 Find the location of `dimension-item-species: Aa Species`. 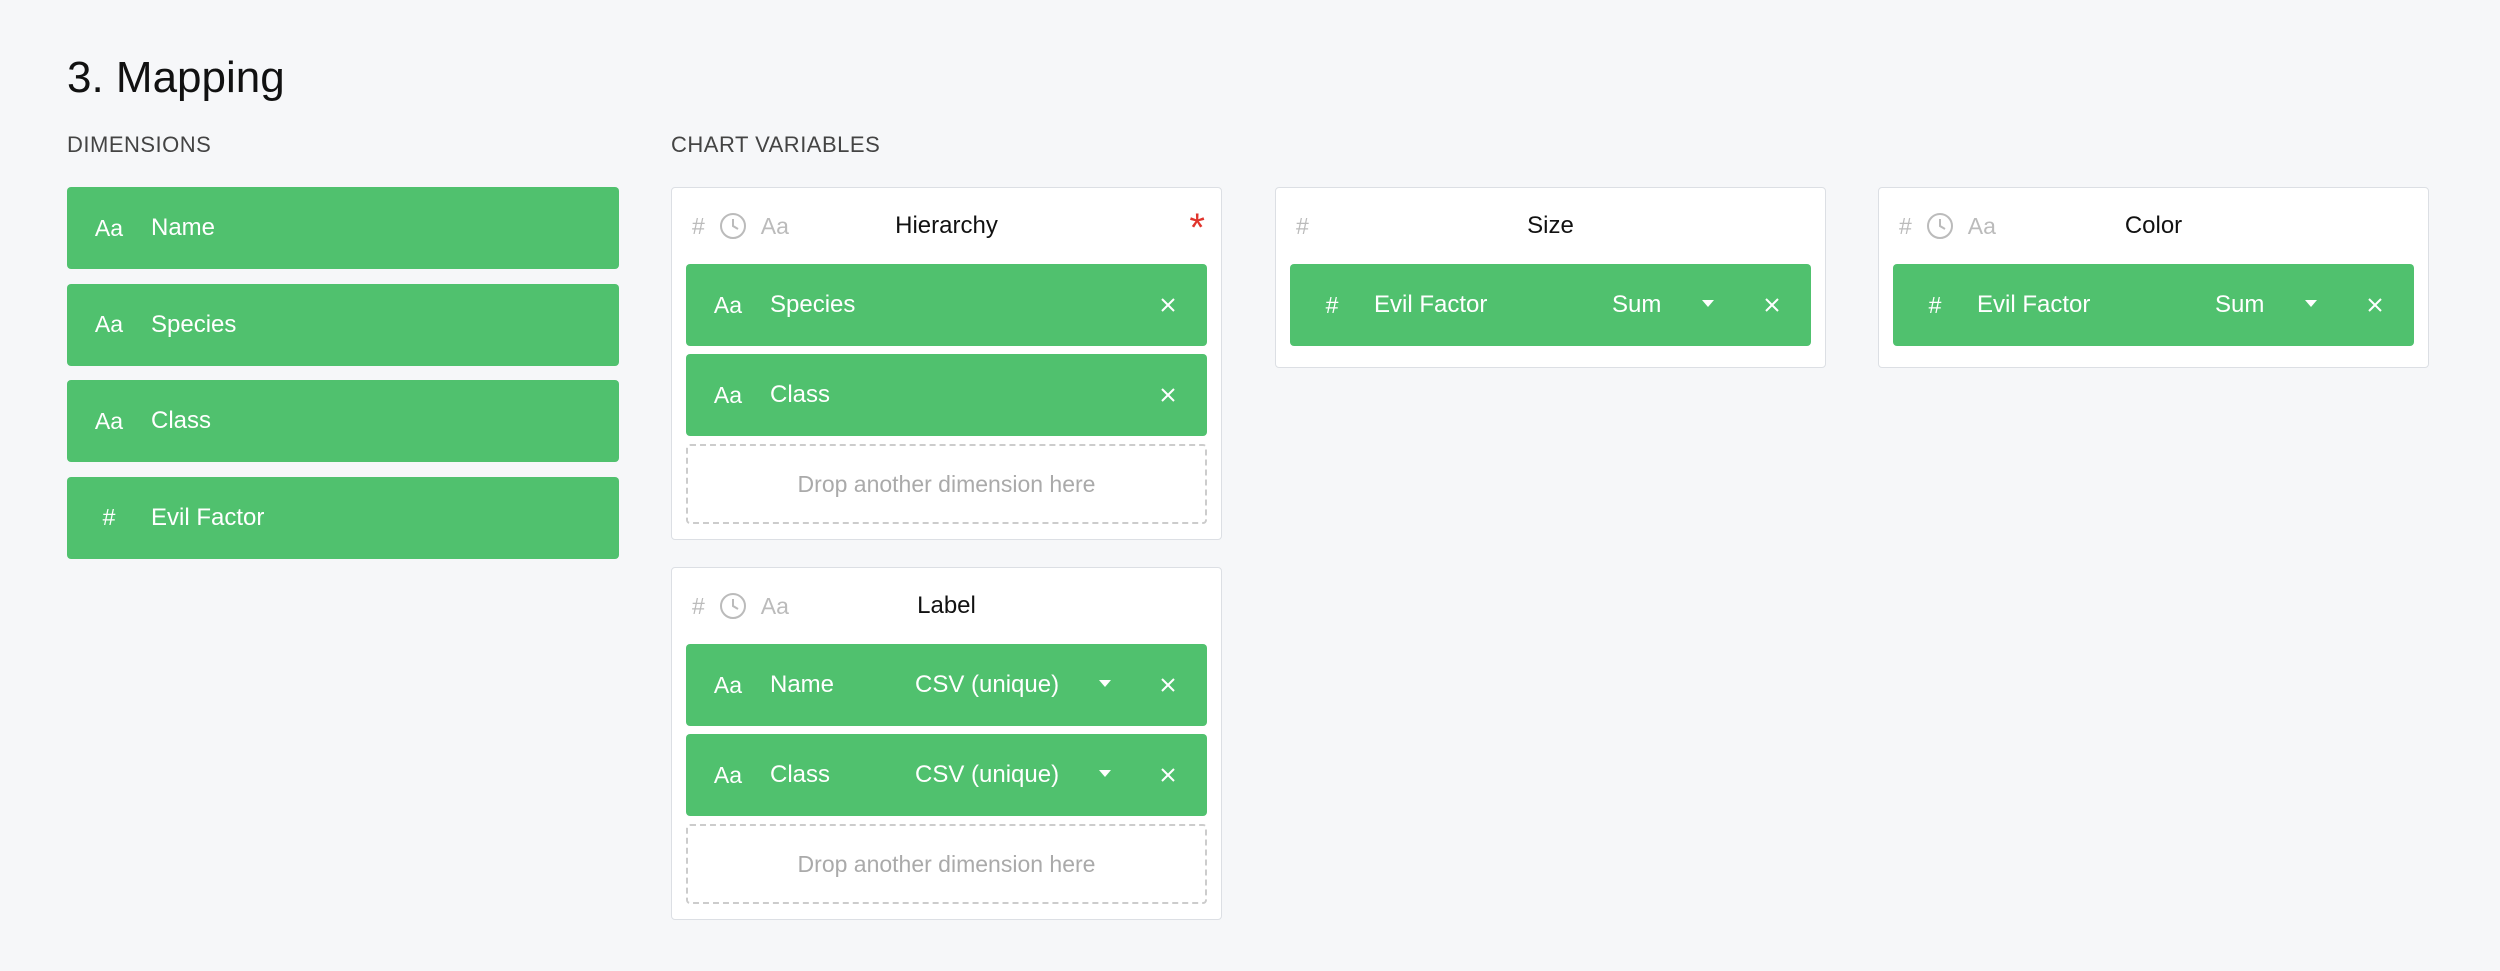

dimension-item-species: Aa Species is located at coordinates (343, 324).